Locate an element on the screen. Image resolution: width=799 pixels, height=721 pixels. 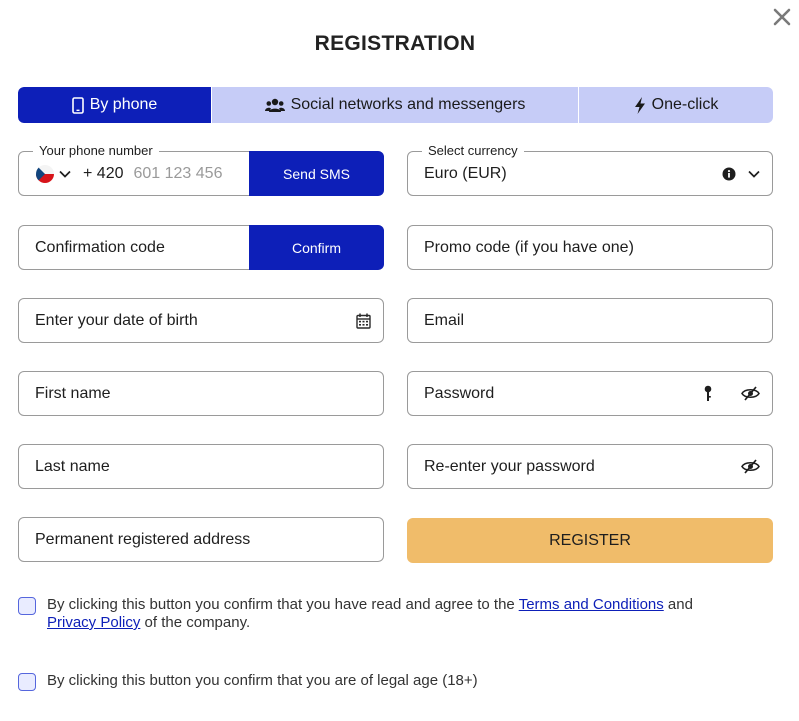
date-of-birth-placeholder: Enter your date of birth is located at coordinates (116, 320).